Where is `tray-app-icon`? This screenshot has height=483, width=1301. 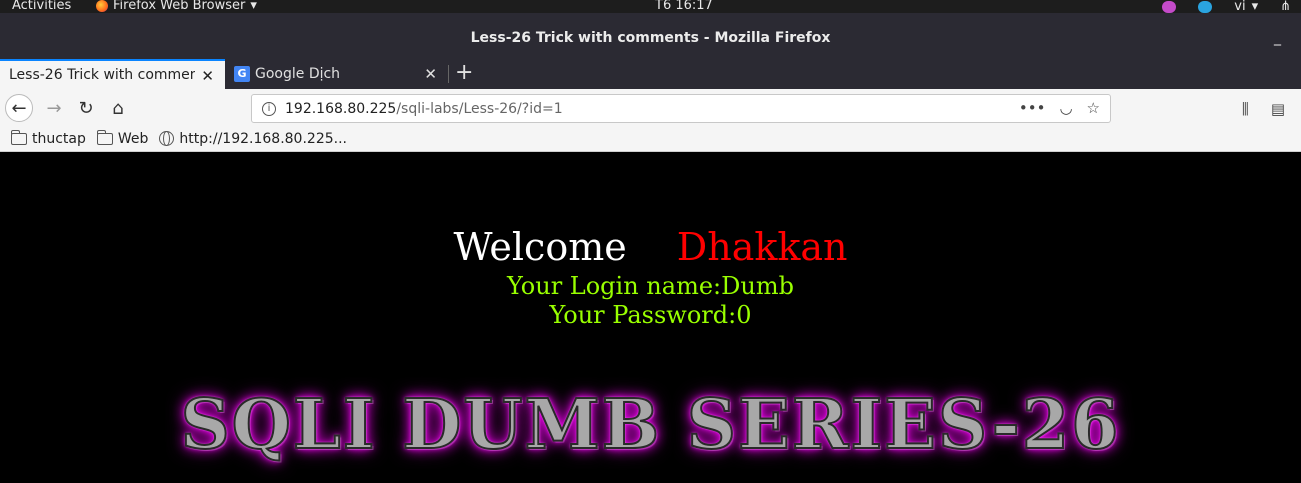 tray-app-icon is located at coordinates (1169, 6).